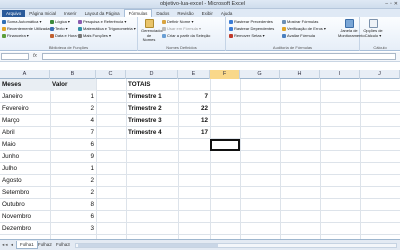 The image size is (400, 250). Describe the element at coordinates (25, 157) in the screenshot. I see `cell-mes: Junho` at that location.